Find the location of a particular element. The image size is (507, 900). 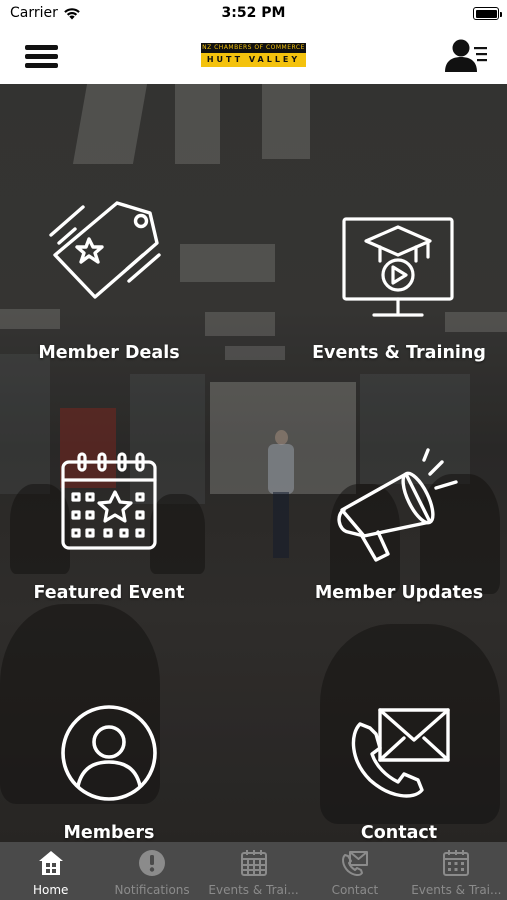

status-bar: Carrier 3:52 PM is located at coordinates (253, 13).